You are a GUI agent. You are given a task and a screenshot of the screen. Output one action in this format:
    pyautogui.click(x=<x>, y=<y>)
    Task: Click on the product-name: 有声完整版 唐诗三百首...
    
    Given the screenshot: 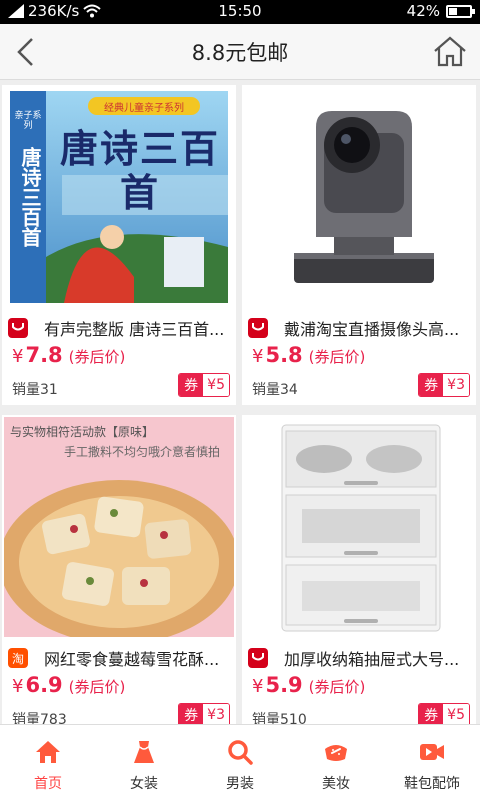 What is the action you would take?
    pyautogui.click(x=134, y=329)
    